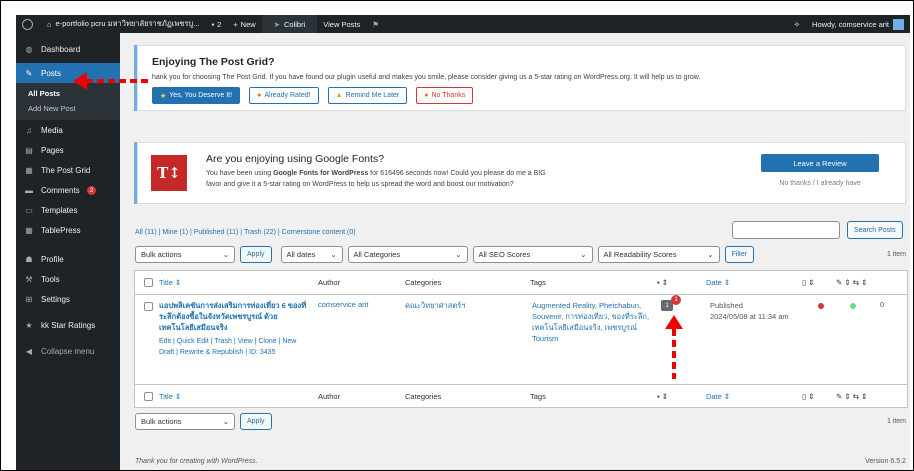  Describe the element at coordinates (820, 183) in the screenshot. I see `already-reviewed-link: No thanks / I already have` at that location.